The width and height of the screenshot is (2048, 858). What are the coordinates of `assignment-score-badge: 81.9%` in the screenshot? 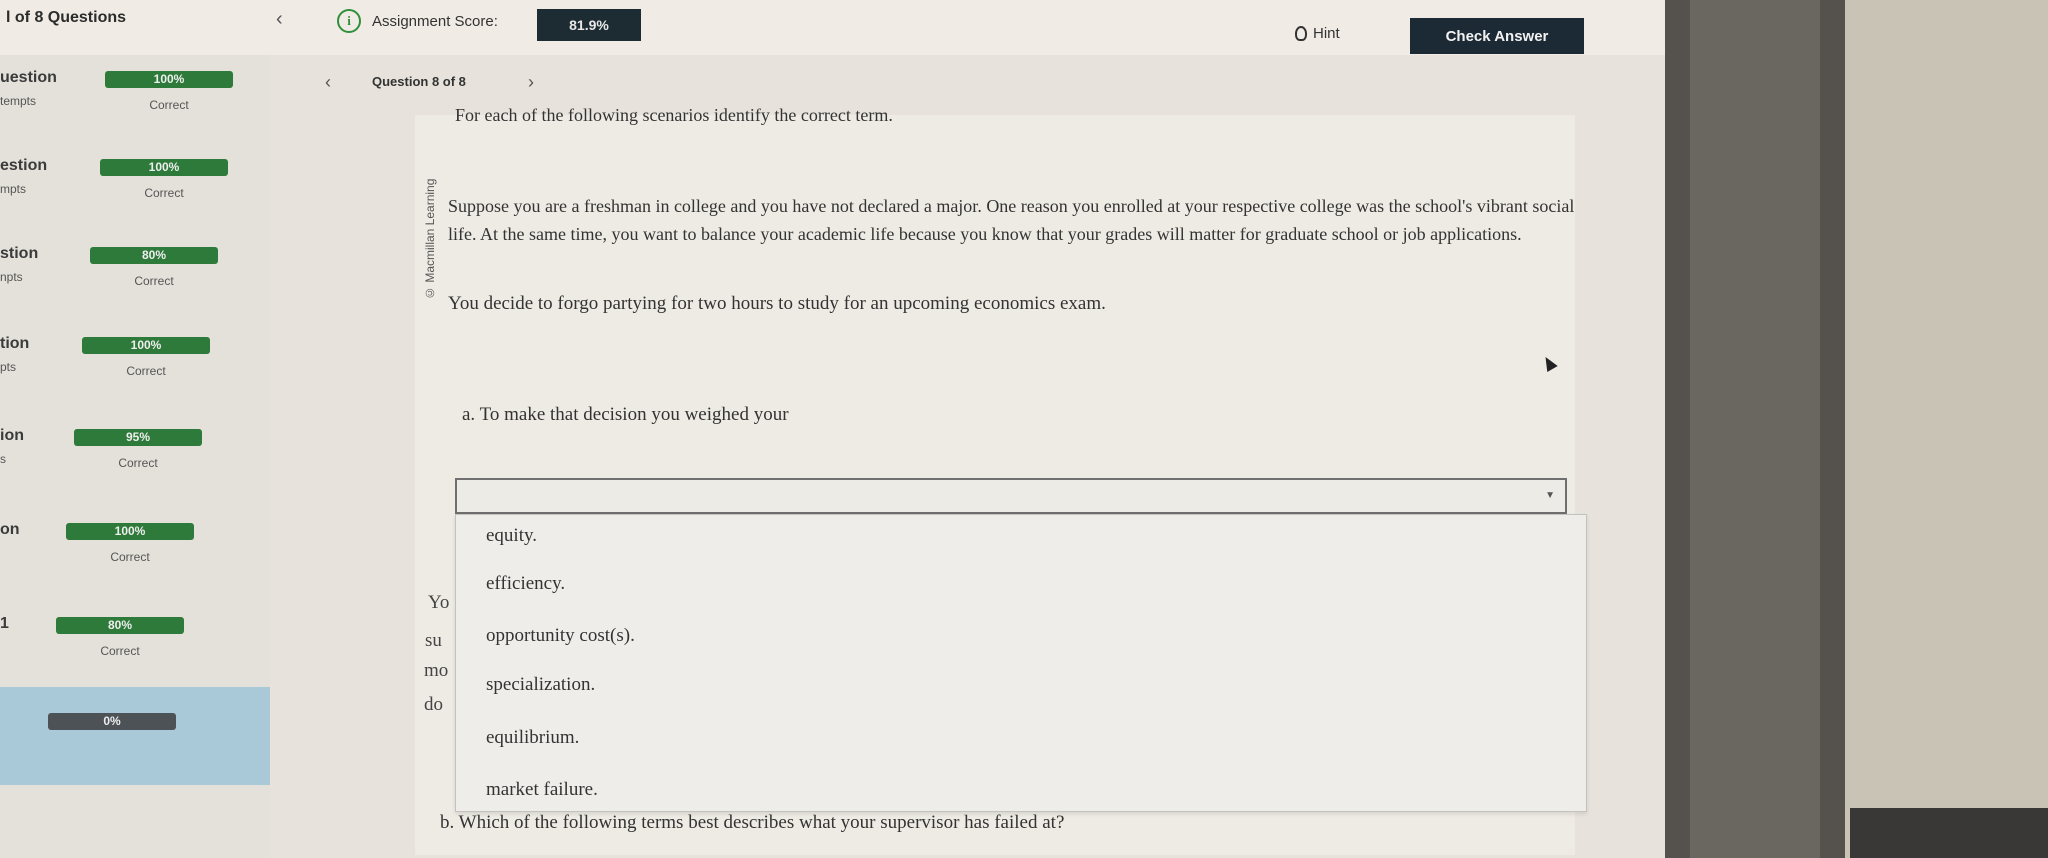 It's located at (589, 25).